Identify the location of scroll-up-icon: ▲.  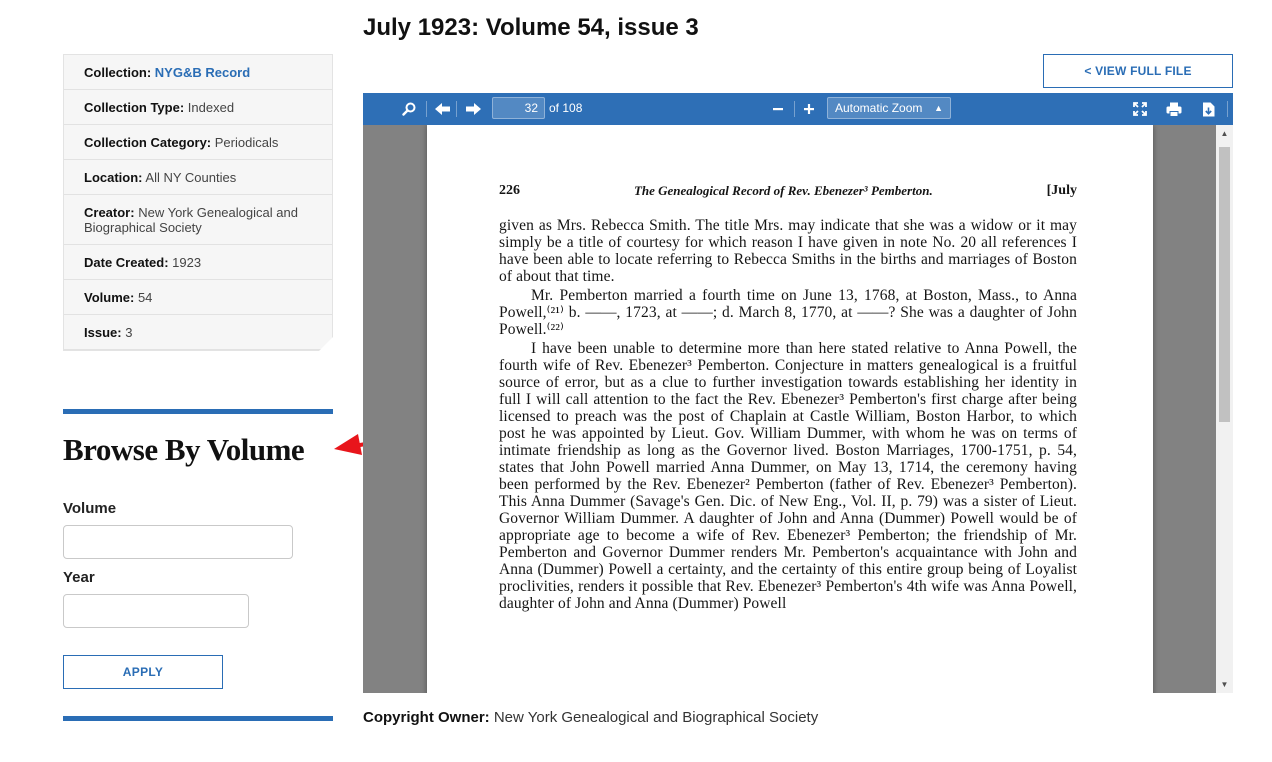
(1224, 133).